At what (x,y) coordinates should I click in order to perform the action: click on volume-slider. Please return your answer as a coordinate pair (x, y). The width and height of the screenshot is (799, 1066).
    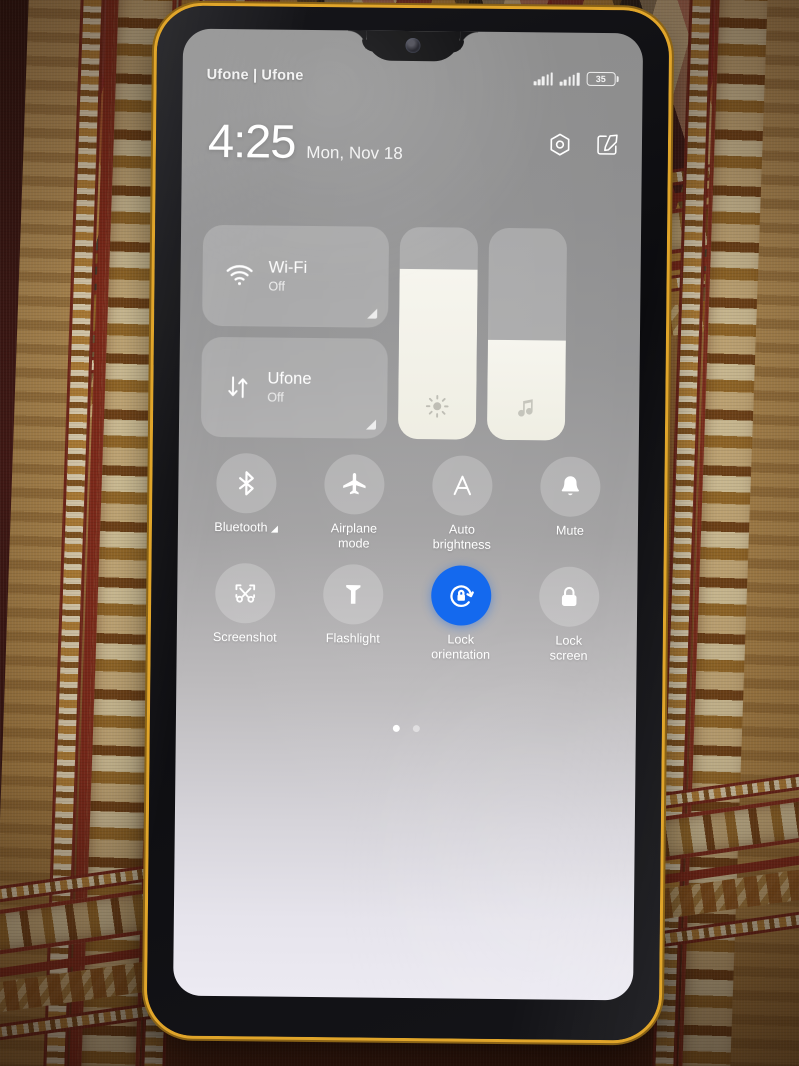
    Looking at the image, I should click on (527, 334).